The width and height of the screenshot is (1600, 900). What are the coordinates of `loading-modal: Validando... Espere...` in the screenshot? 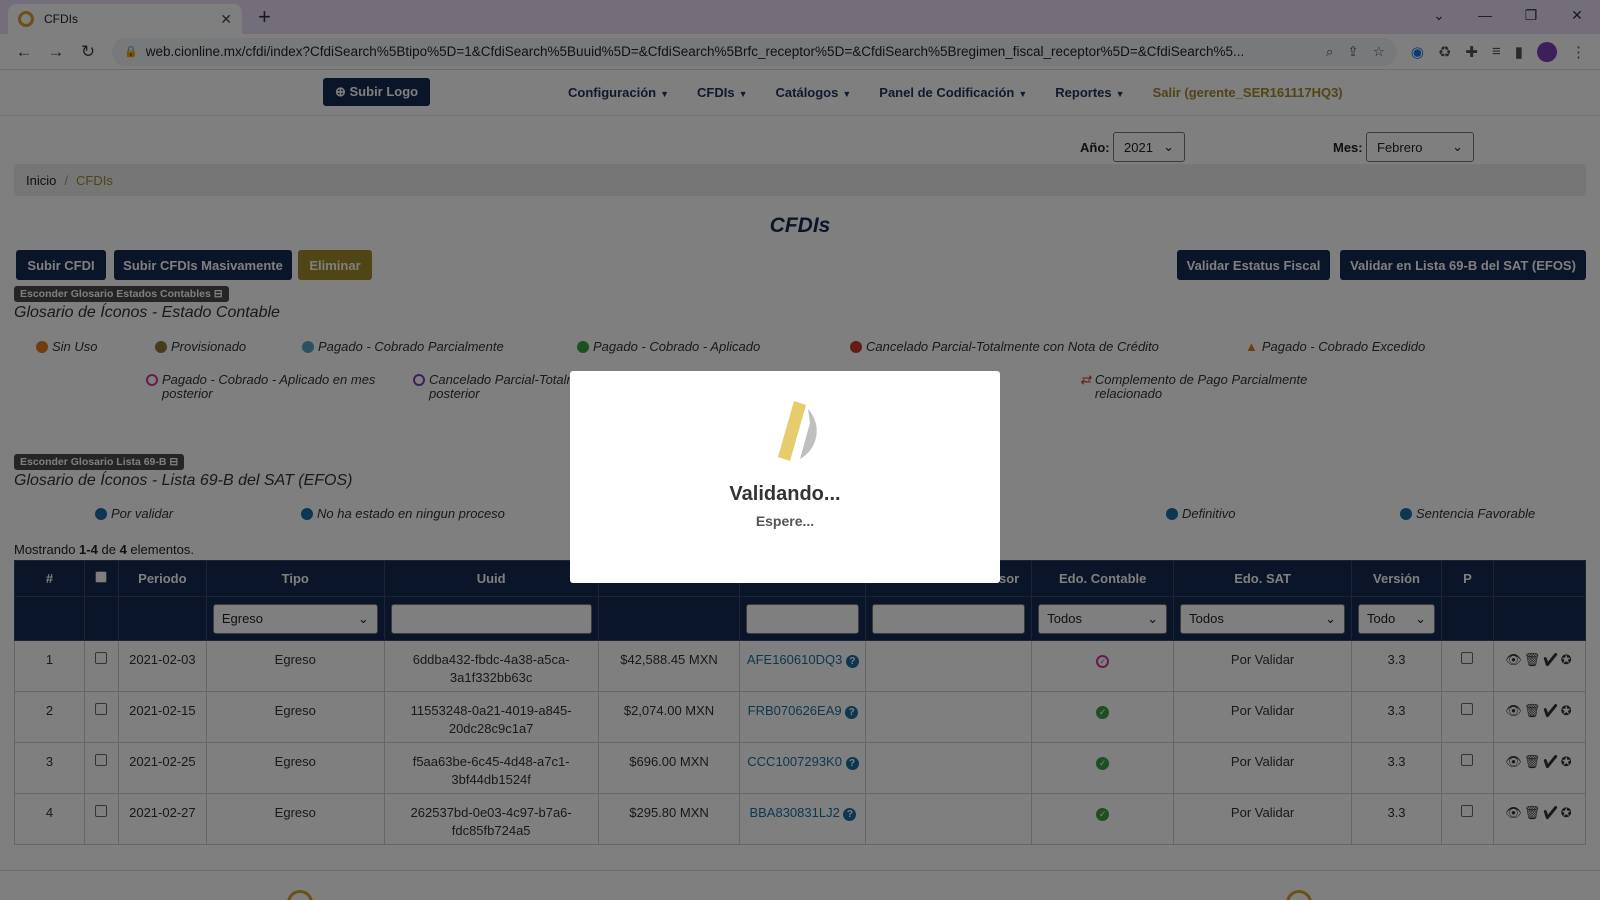 It's located at (785, 477).